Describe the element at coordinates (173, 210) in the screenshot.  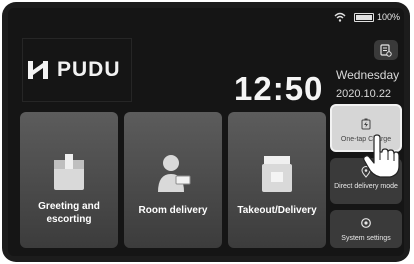
I see `card-label: Room delivery` at that location.